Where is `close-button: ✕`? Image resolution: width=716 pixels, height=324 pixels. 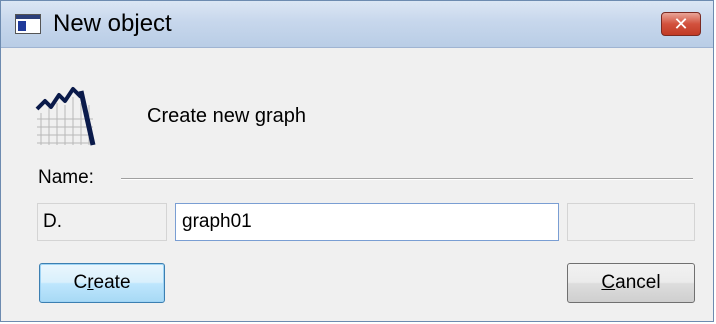 close-button: ✕ is located at coordinates (681, 24).